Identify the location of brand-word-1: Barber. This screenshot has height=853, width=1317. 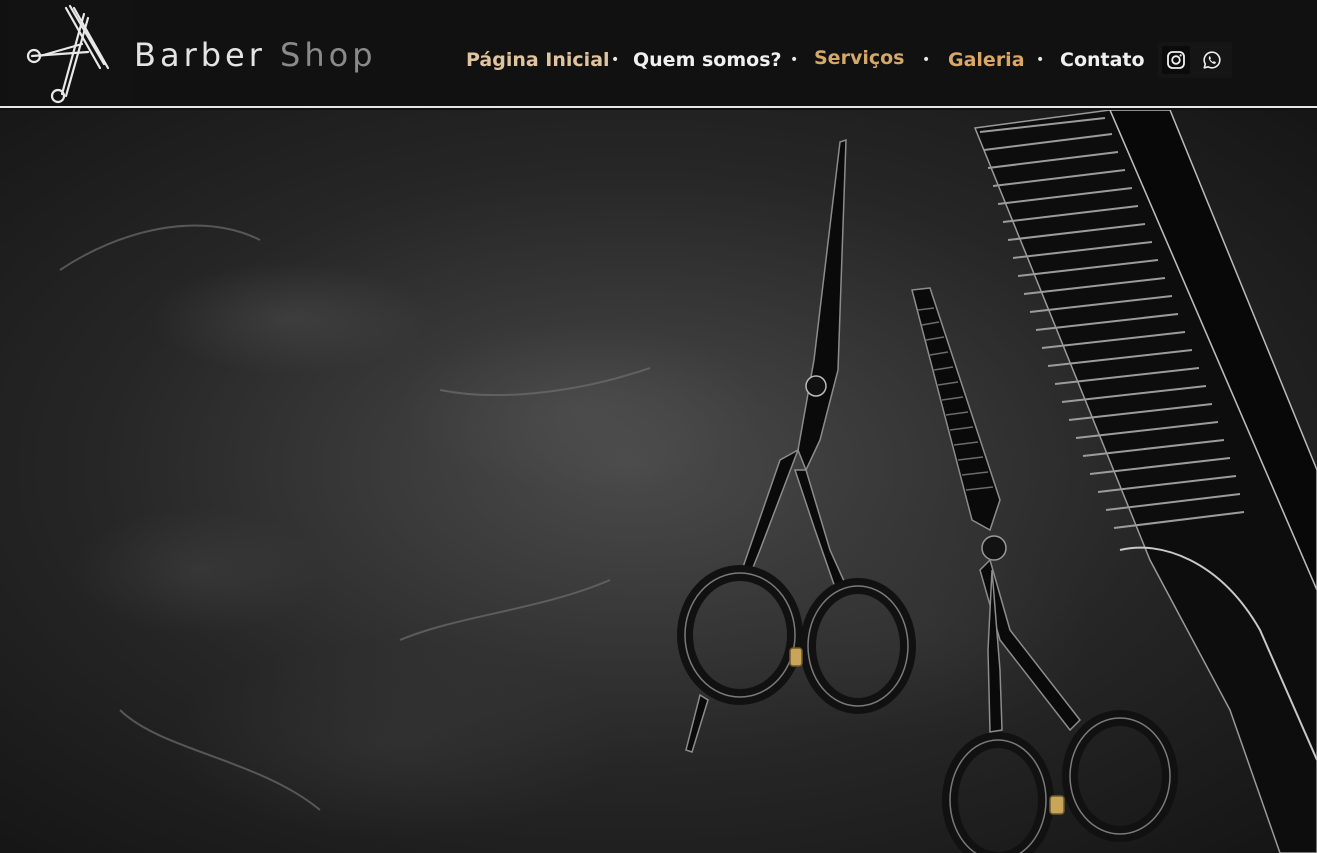
(200, 55).